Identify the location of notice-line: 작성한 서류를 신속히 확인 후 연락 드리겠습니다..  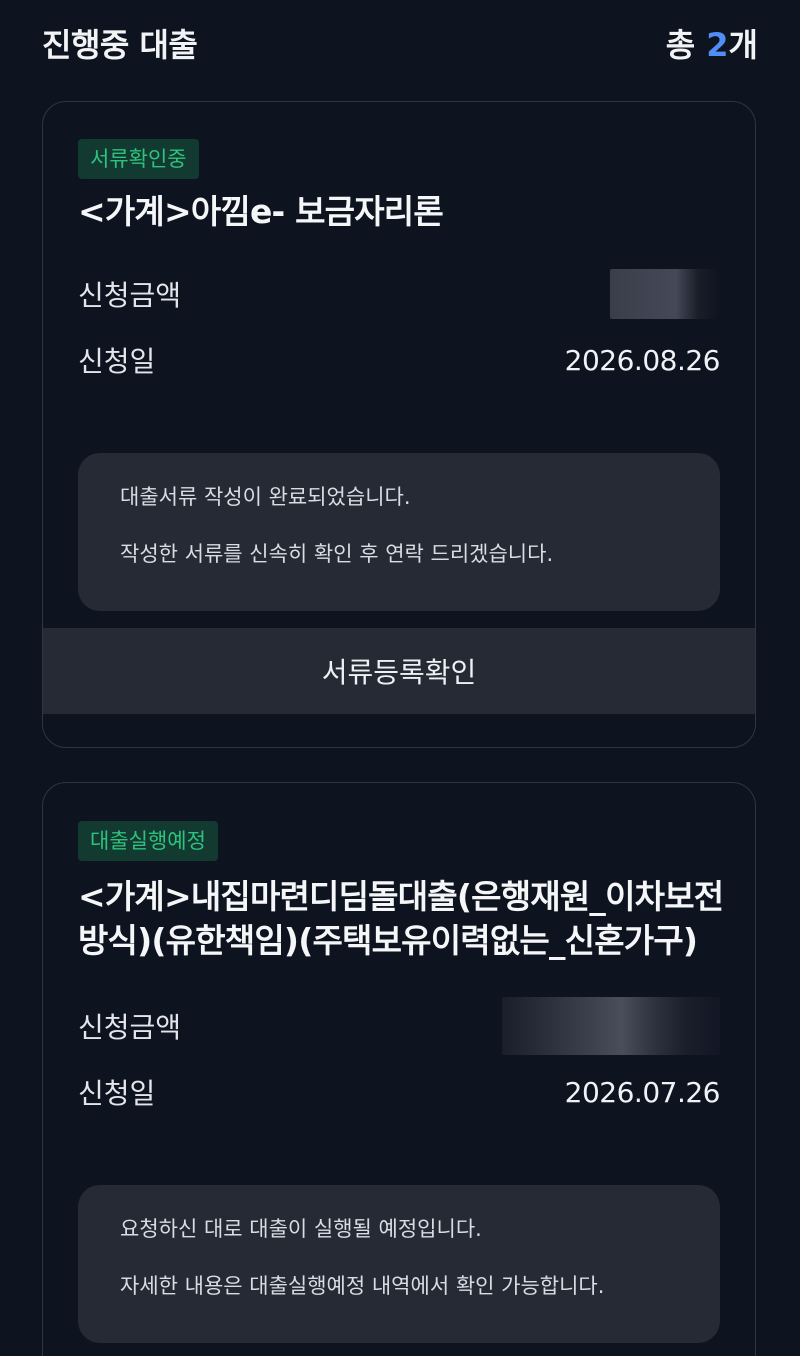
(337, 554).